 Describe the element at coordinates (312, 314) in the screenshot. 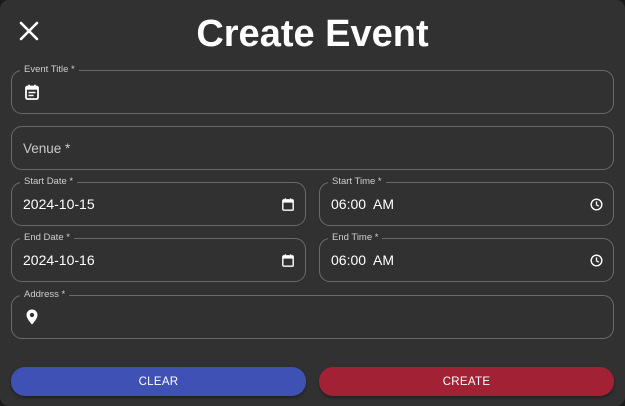

I see `address-field: Address *` at that location.